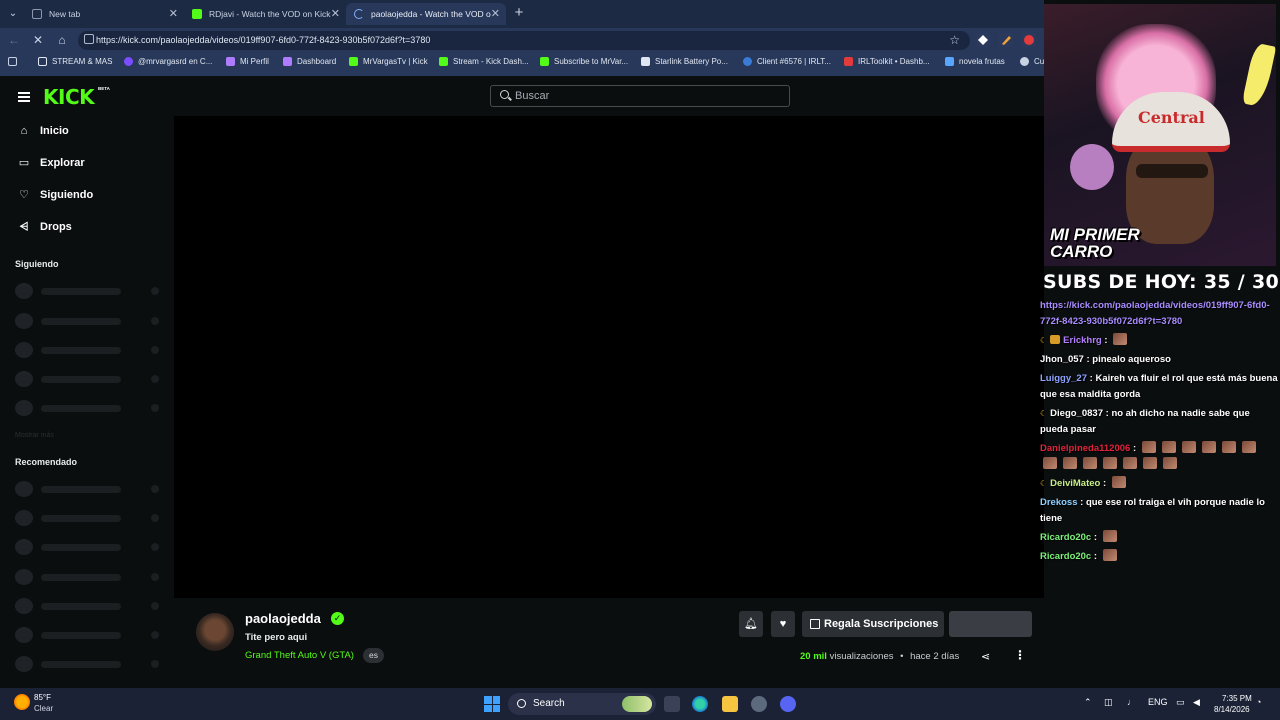 Image resolution: width=1280 pixels, height=720 pixels. I want to click on notification-bell-button: 🔔︎, so click(751, 624).